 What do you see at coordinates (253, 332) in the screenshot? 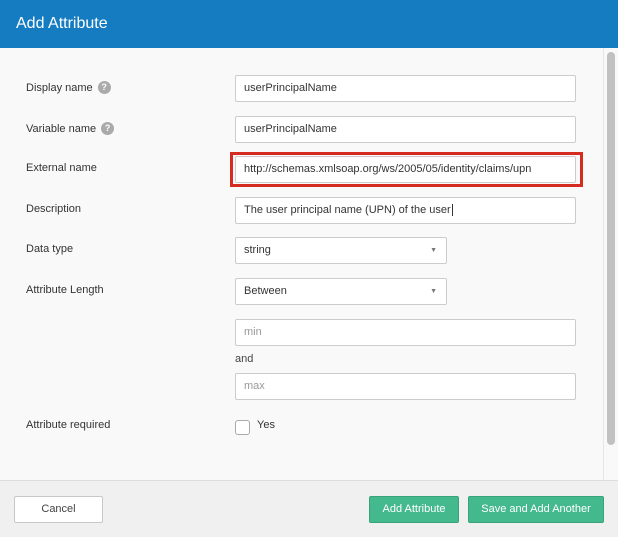
I see `min-placeholder: min` at bounding box center [253, 332].